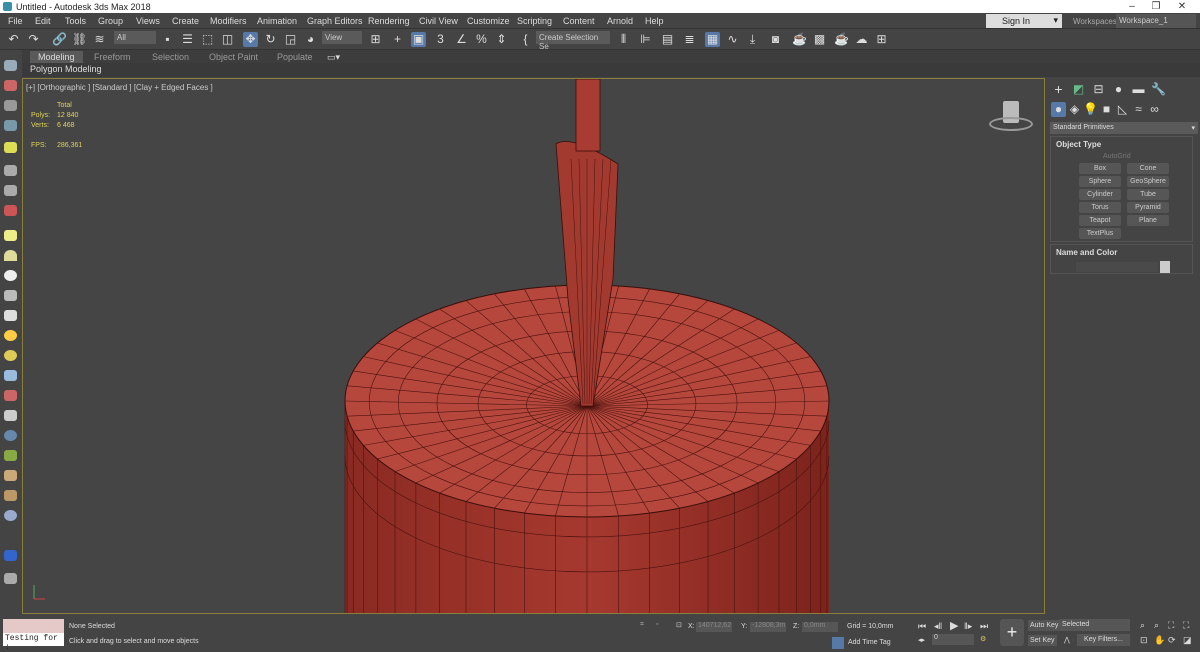 The image size is (1200, 652). Describe the element at coordinates (838, 643) in the screenshot. I see `time-tag-icon` at that location.